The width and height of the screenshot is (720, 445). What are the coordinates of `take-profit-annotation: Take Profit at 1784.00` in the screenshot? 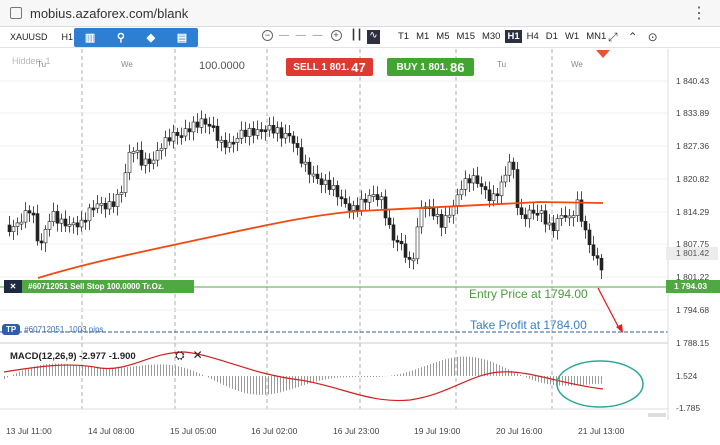 It's located at (528, 325).